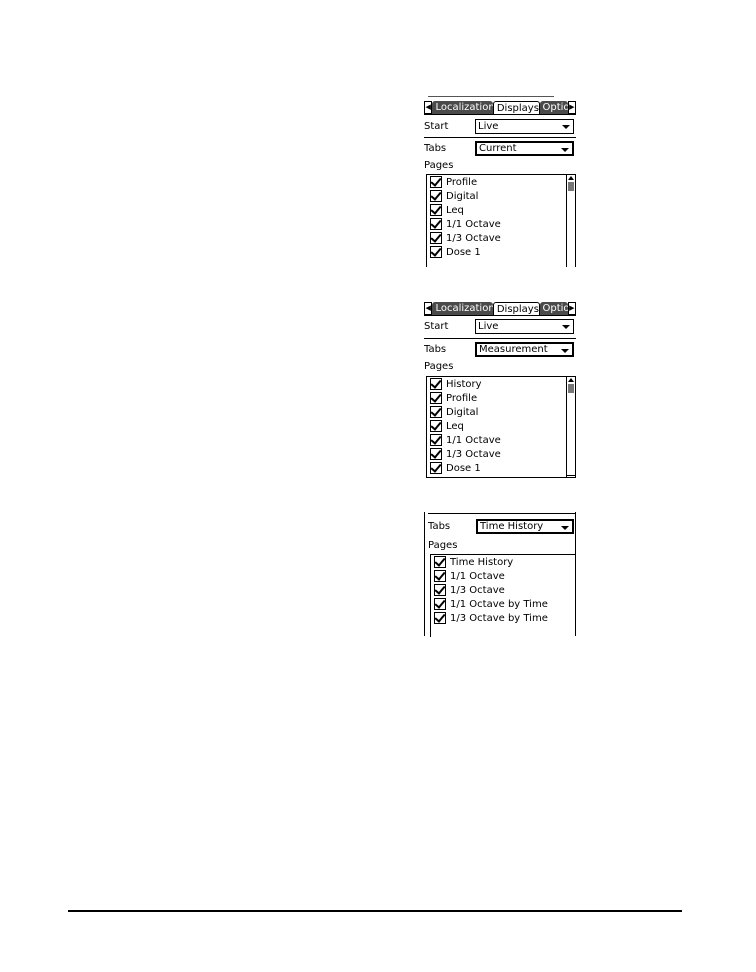 This screenshot has height=972, width=756. I want to click on item-label: 1/1 Octave by Time, so click(499, 604).